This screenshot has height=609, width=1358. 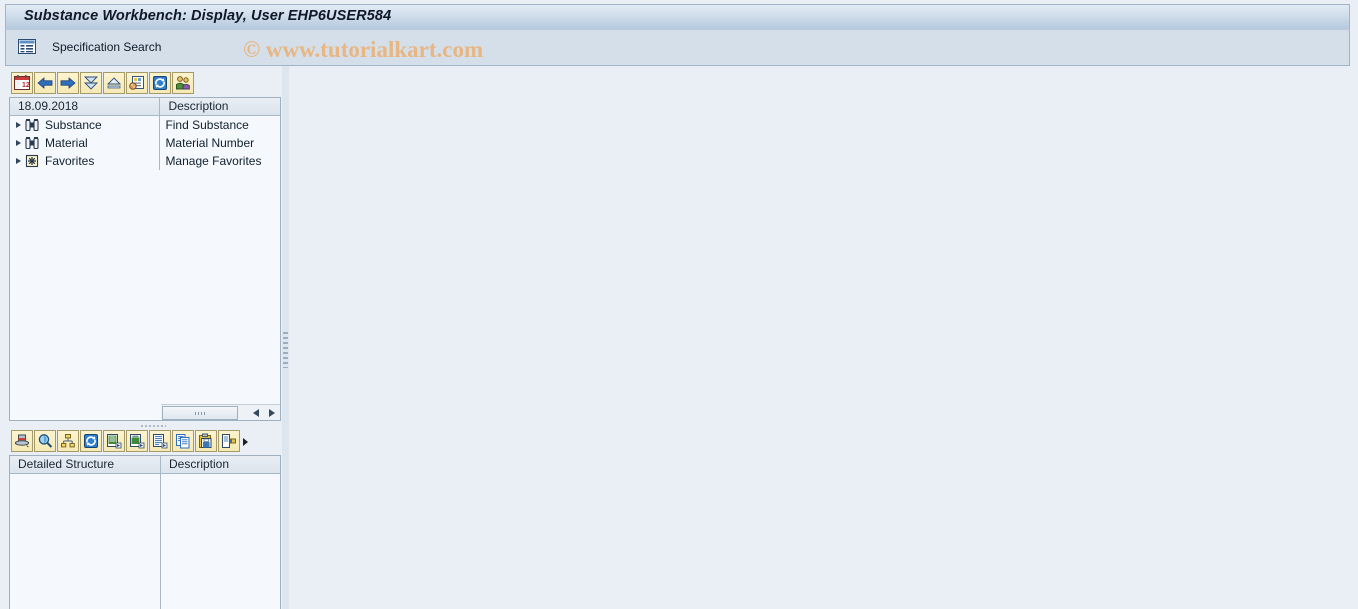 What do you see at coordinates (137, 441) in the screenshot?
I see `document-green-filled-icon` at bounding box center [137, 441].